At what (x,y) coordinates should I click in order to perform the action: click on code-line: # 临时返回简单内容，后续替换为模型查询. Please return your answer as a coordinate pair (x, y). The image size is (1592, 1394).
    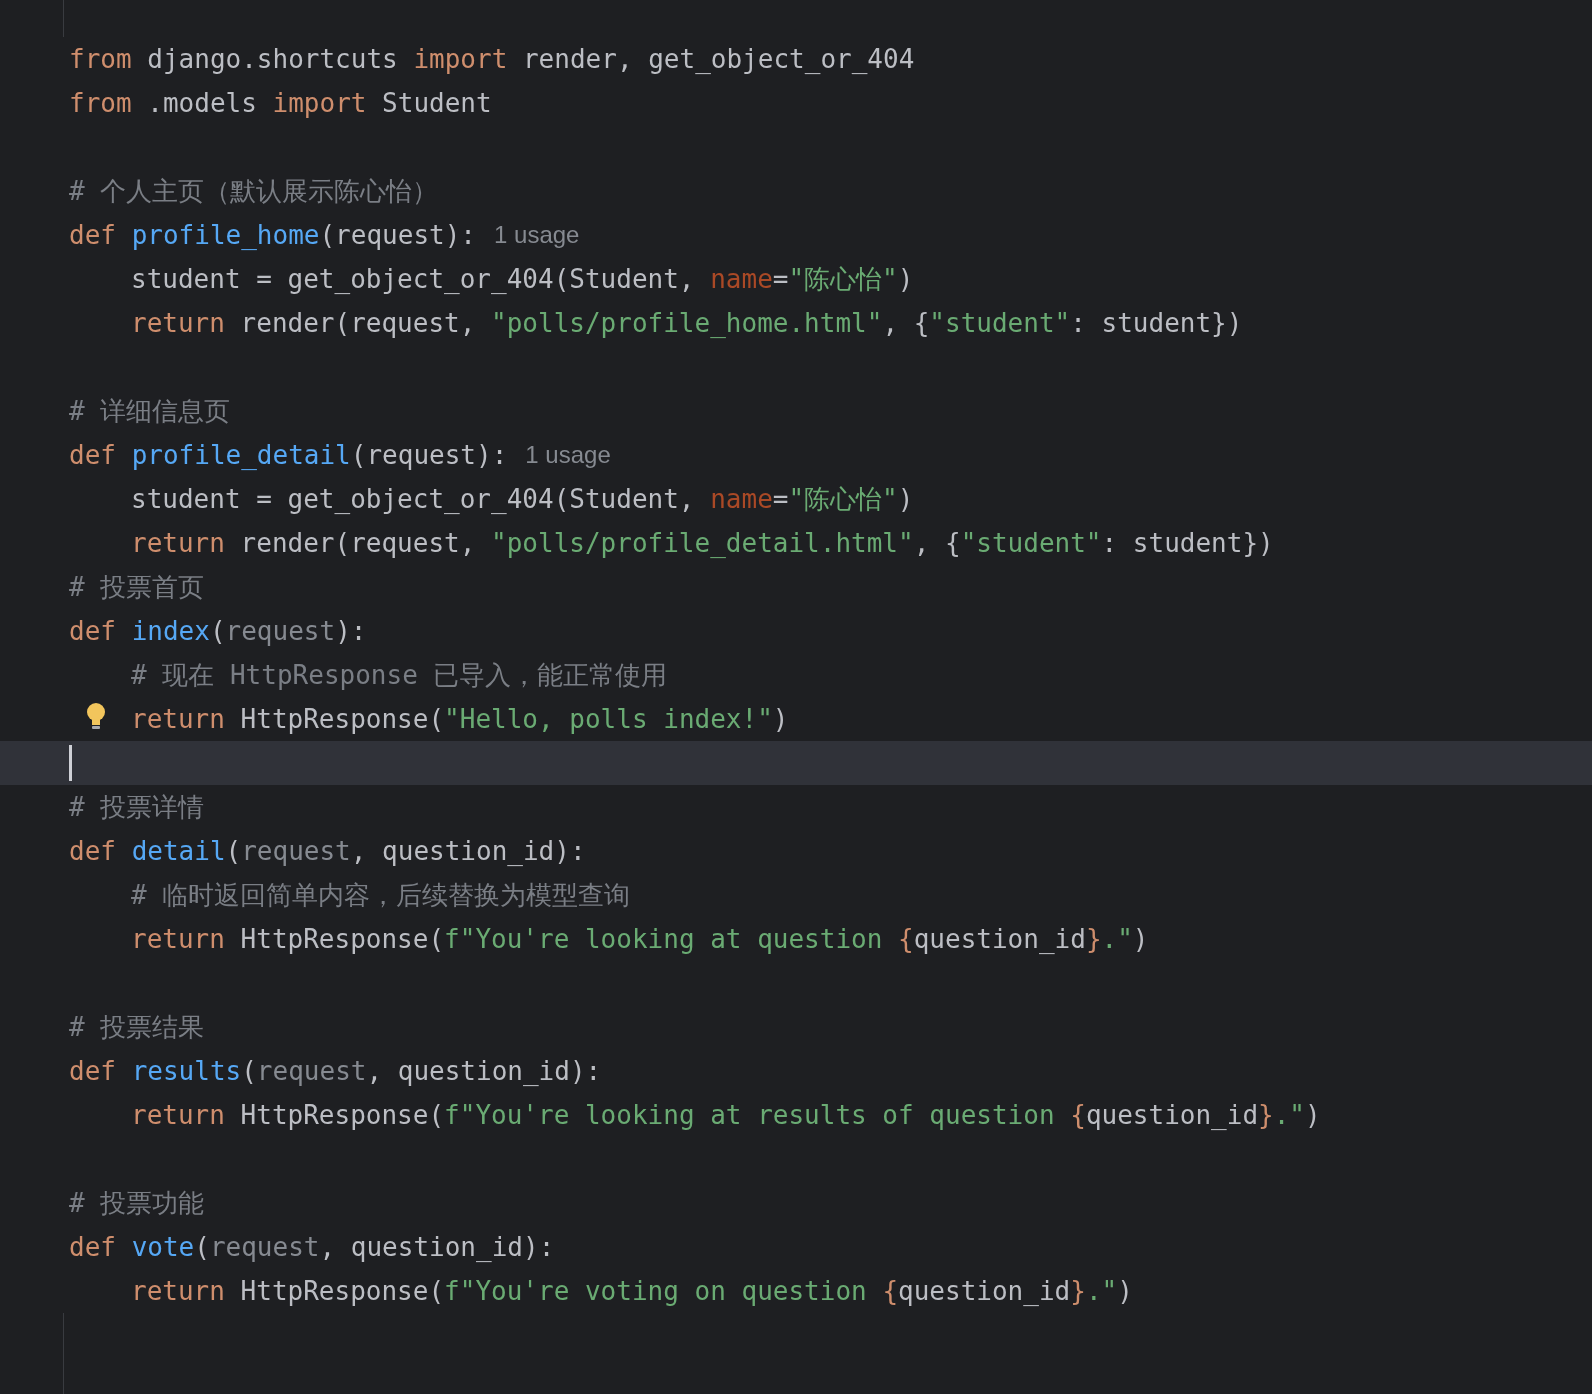
    Looking at the image, I should click on (381, 895).